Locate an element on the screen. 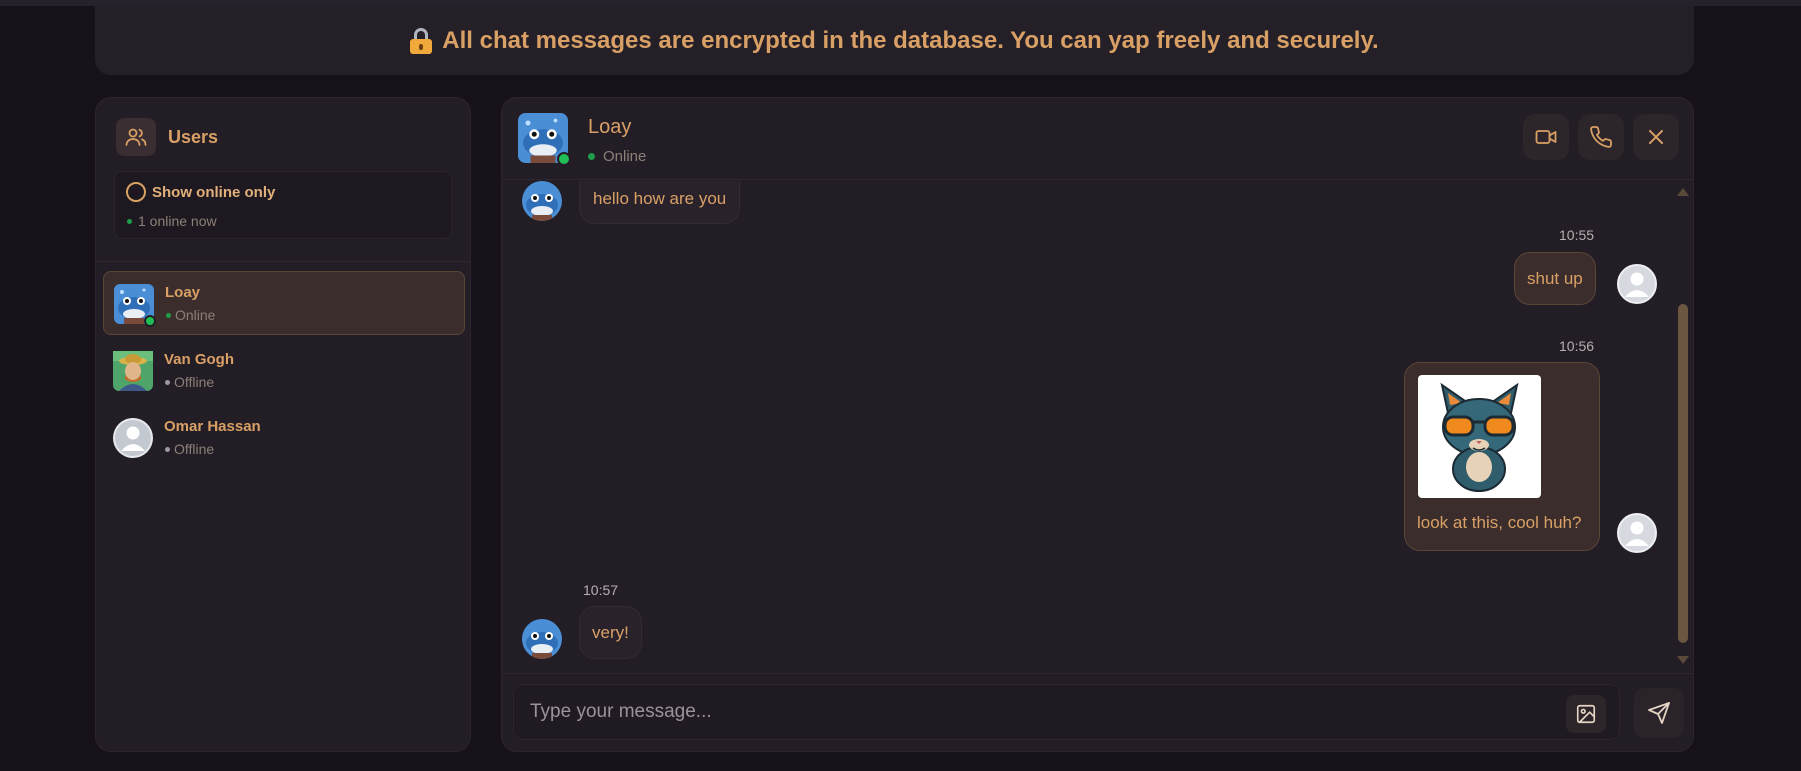  message-bubble: very! is located at coordinates (610, 632).